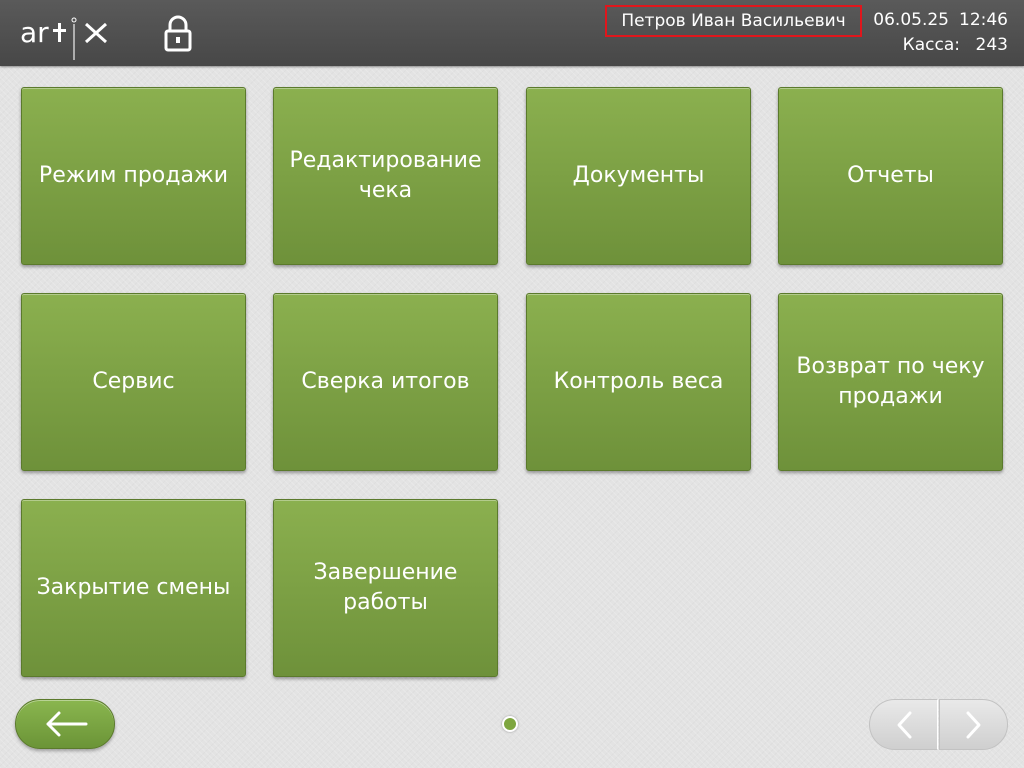 The image size is (1024, 768). I want to click on menu-tile-edit-receipt: Редактирование чека, so click(385, 176).